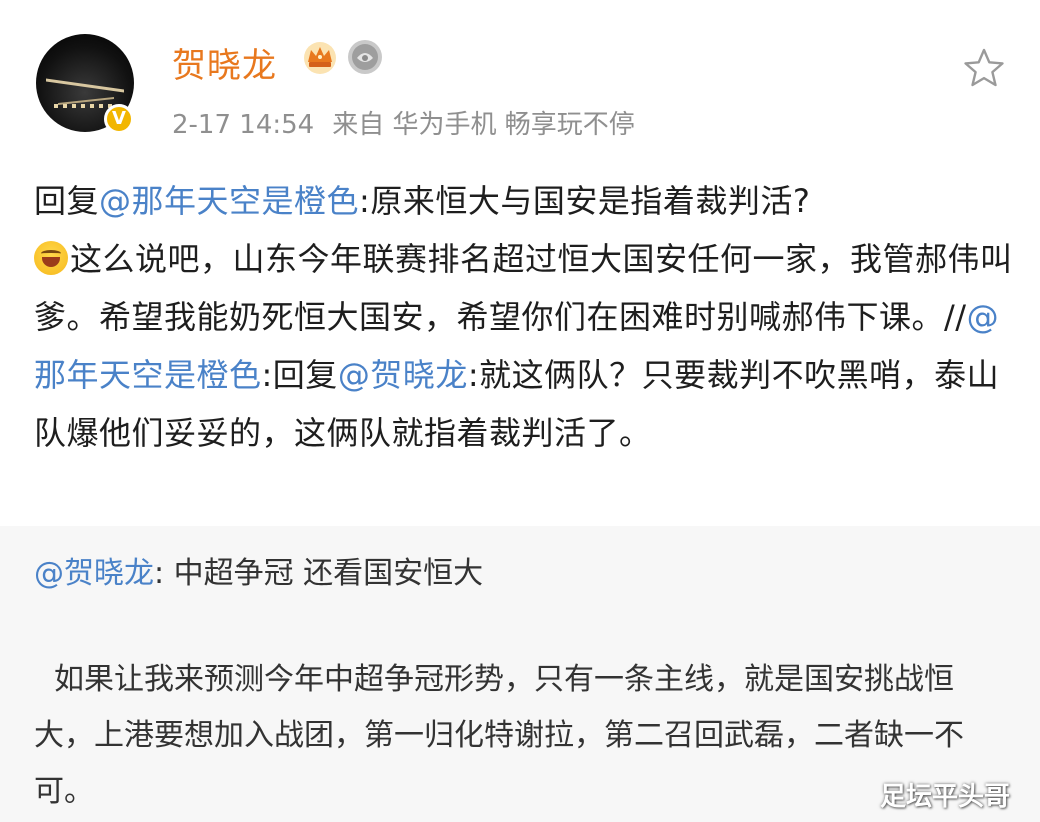 This screenshot has width=1040, height=822. What do you see at coordinates (67, 201) in the screenshot?
I see `reply-prefix: 回复` at bounding box center [67, 201].